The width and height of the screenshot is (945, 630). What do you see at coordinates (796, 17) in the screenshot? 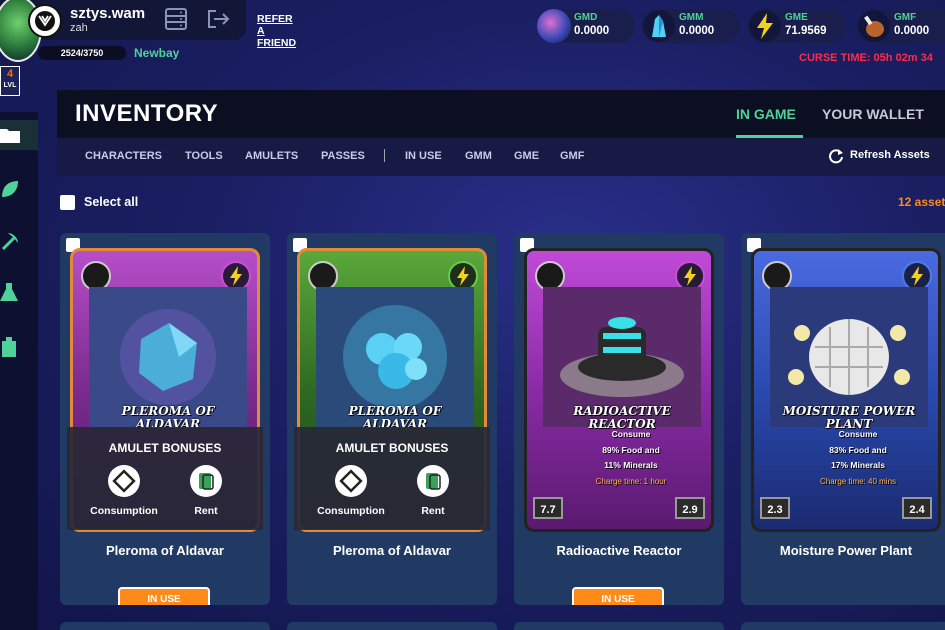
I see `currency-name: GME` at bounding box center [796, 17].